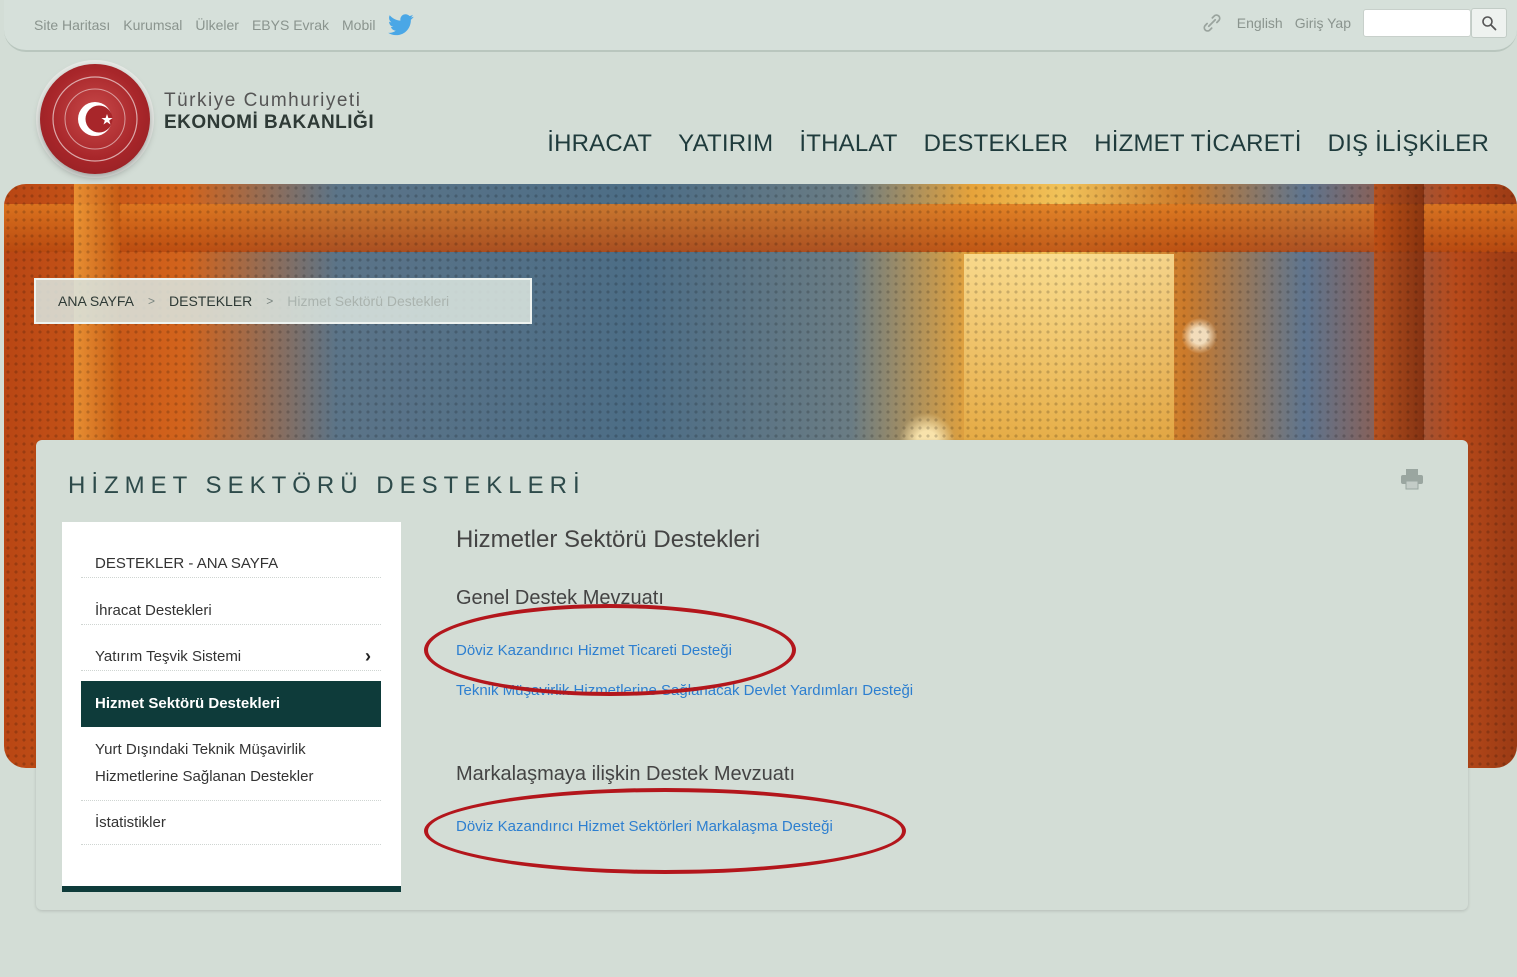  I want to click on sidebar-item-statistics: İstatistikler, so click(231, 827).